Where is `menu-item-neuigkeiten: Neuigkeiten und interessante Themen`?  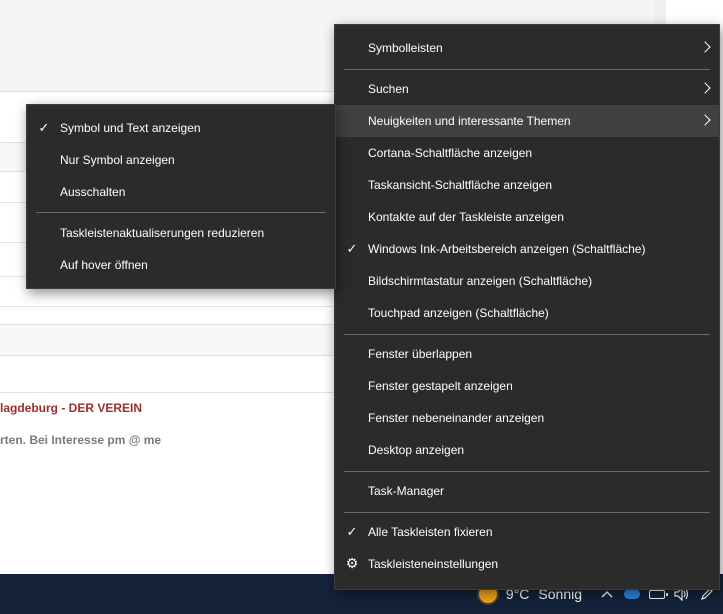
menu-item-neuigkeiten: Neuigkeiten und interessante Themen is located at coordinates (527, 121).